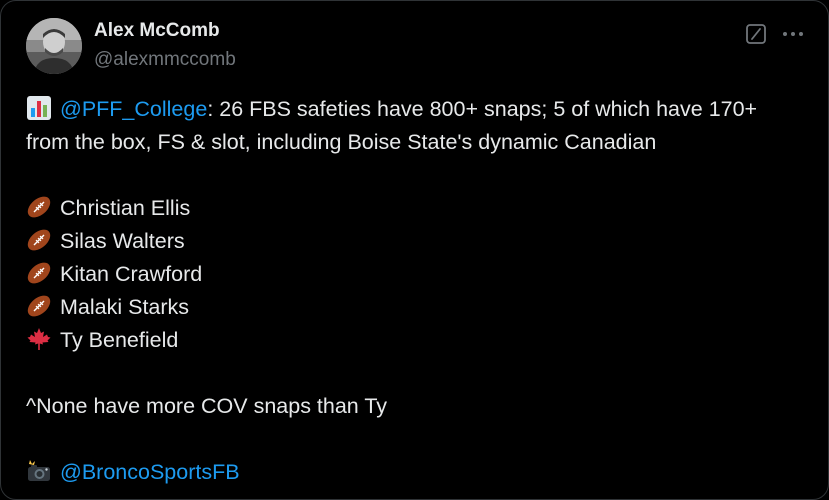 The image size is (829, 500). Describe the element at coordinates (416, 307) in the screenshot. I see `player-item: Malaki Starks` at that location.